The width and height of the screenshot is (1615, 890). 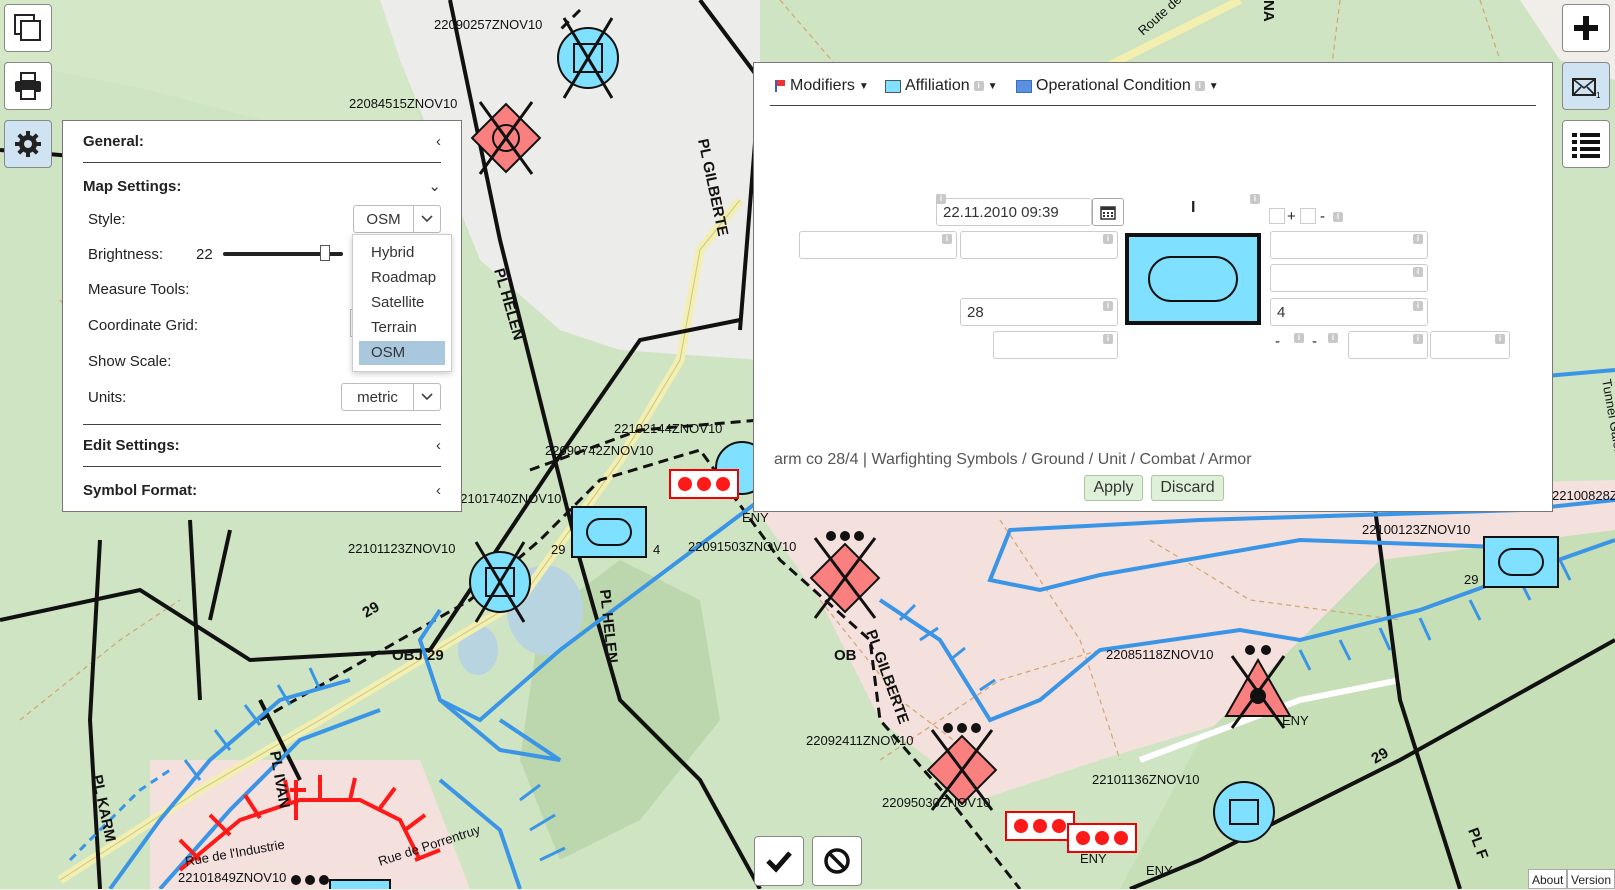 I want to click on field-value: 4, so click(x=1281, y=312).